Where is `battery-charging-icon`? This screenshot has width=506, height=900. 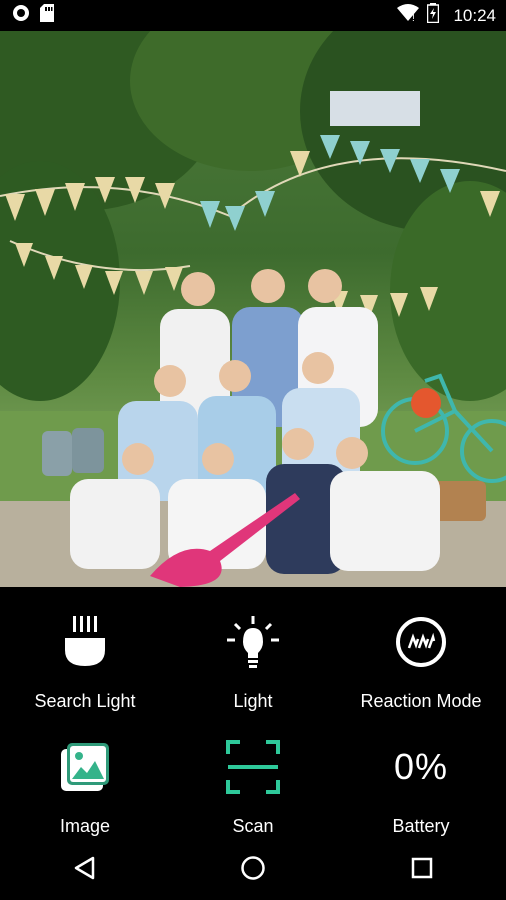
battery-charging-icon is located at coordinates (433, 15).